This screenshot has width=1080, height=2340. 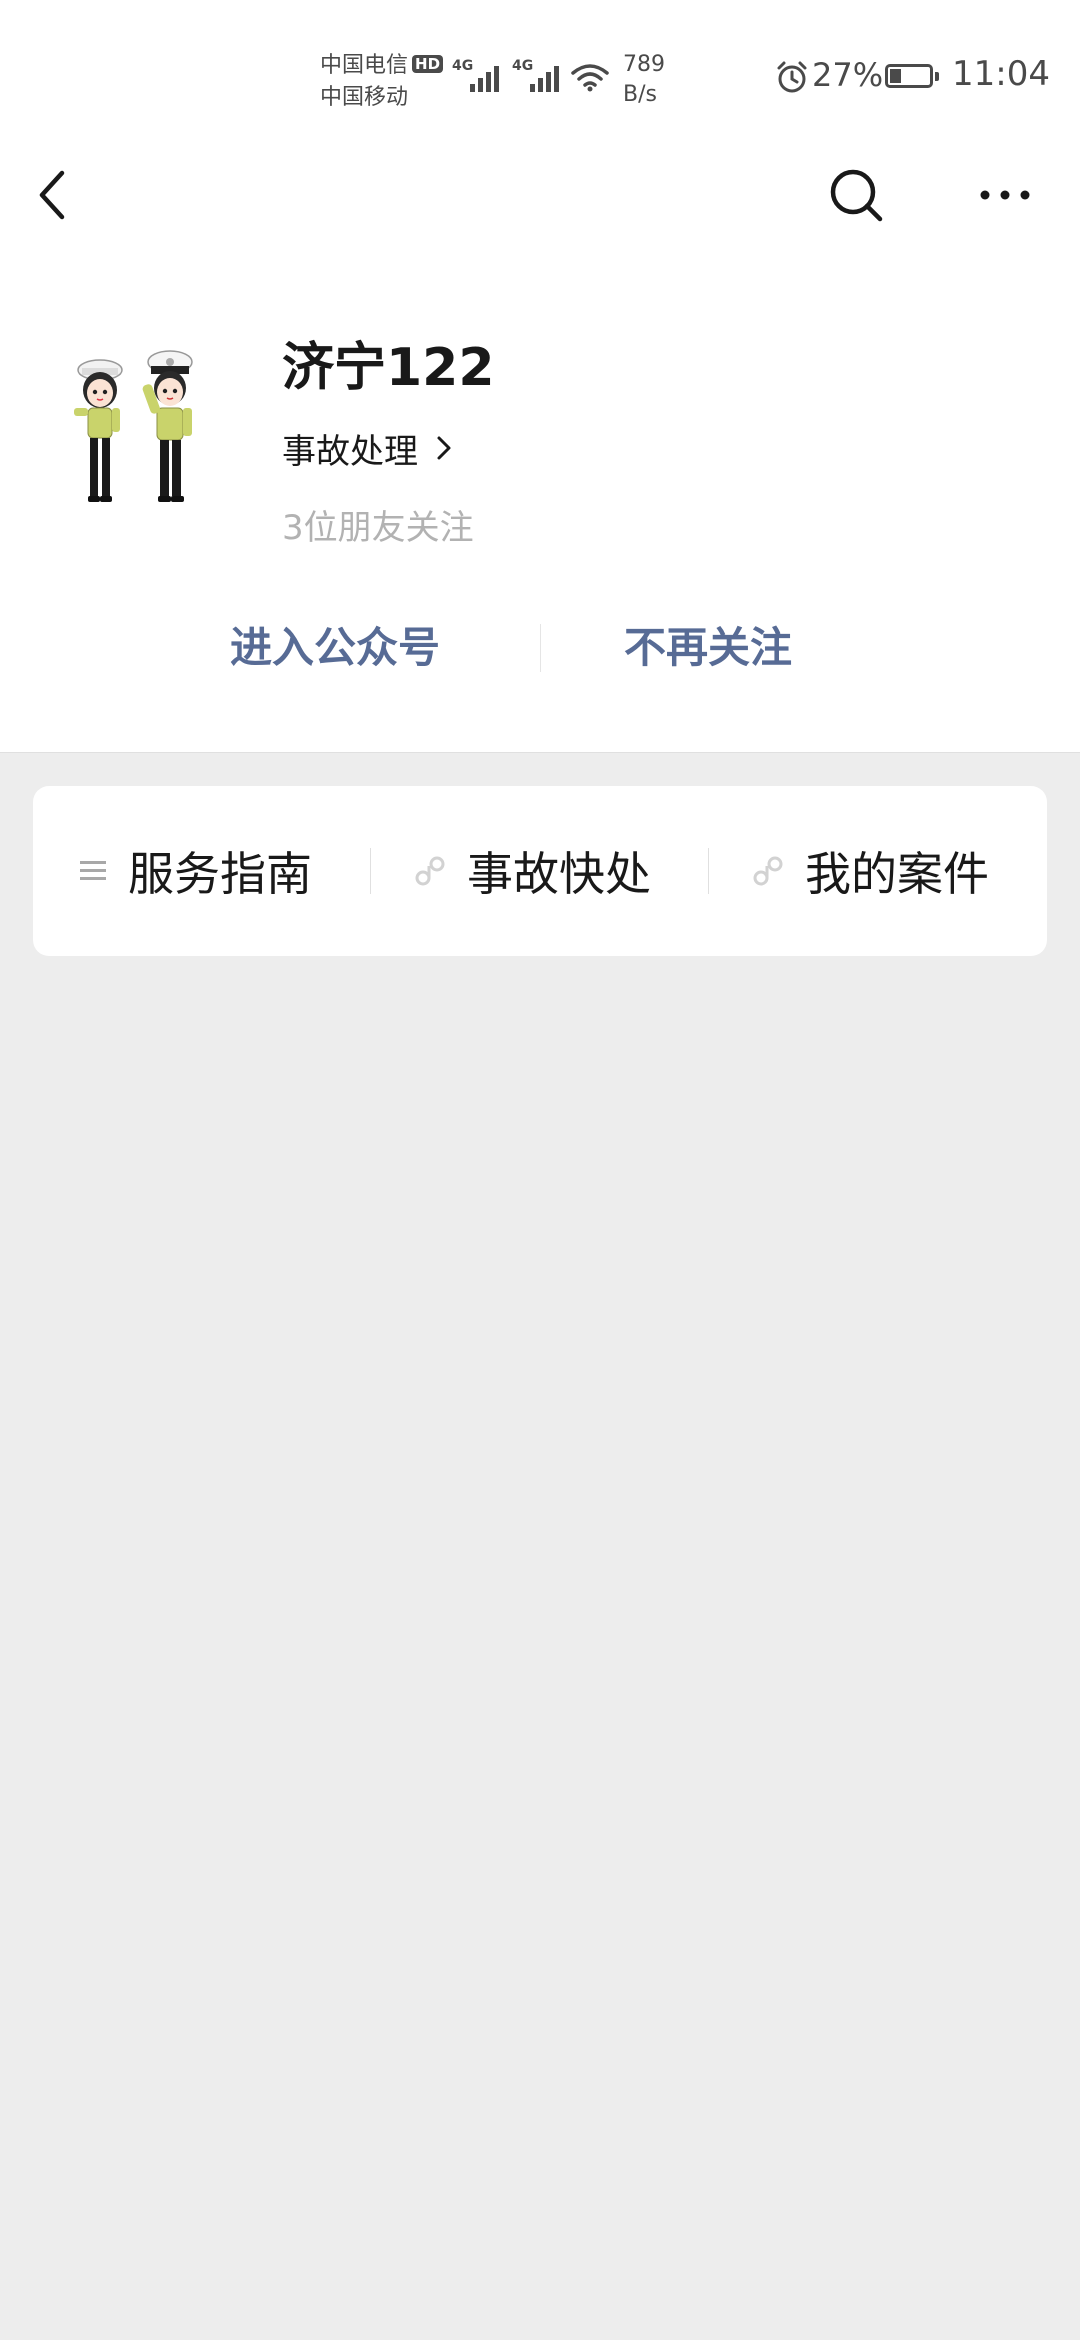 I want to click on menu-item-label: 我的案件, so click(x=897, y=874).